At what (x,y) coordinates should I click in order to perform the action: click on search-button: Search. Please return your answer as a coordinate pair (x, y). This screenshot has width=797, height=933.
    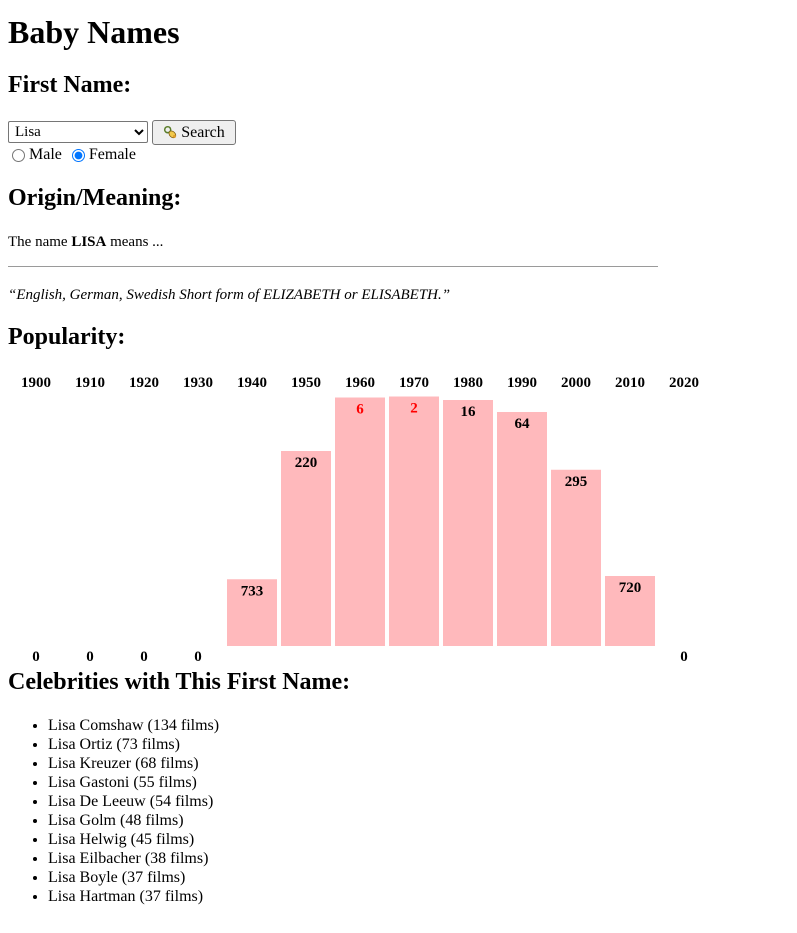
    Looking at the image, I should click on (194, 132).